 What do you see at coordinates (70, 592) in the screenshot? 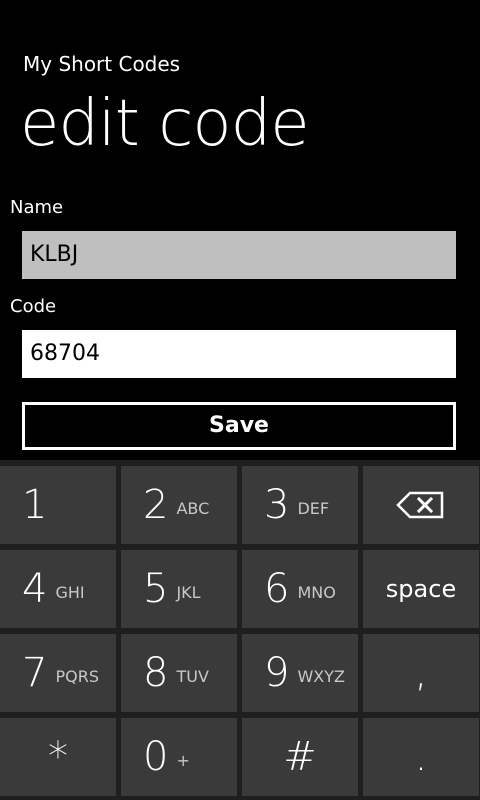
I see `key-sub-label: GHI` at bounding box center [70, 592].